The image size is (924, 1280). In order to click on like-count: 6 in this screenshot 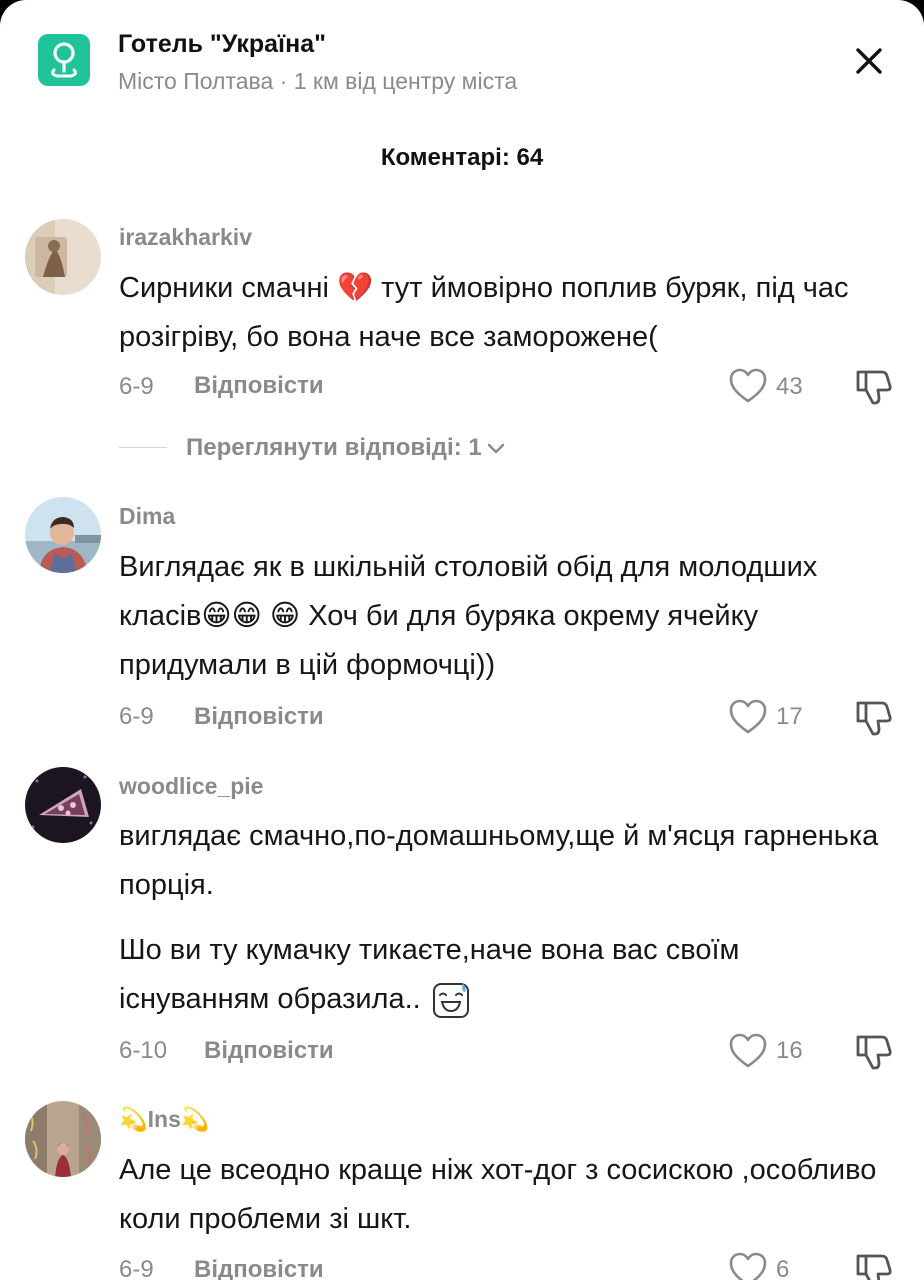, I will do `click(783, 1268)`.